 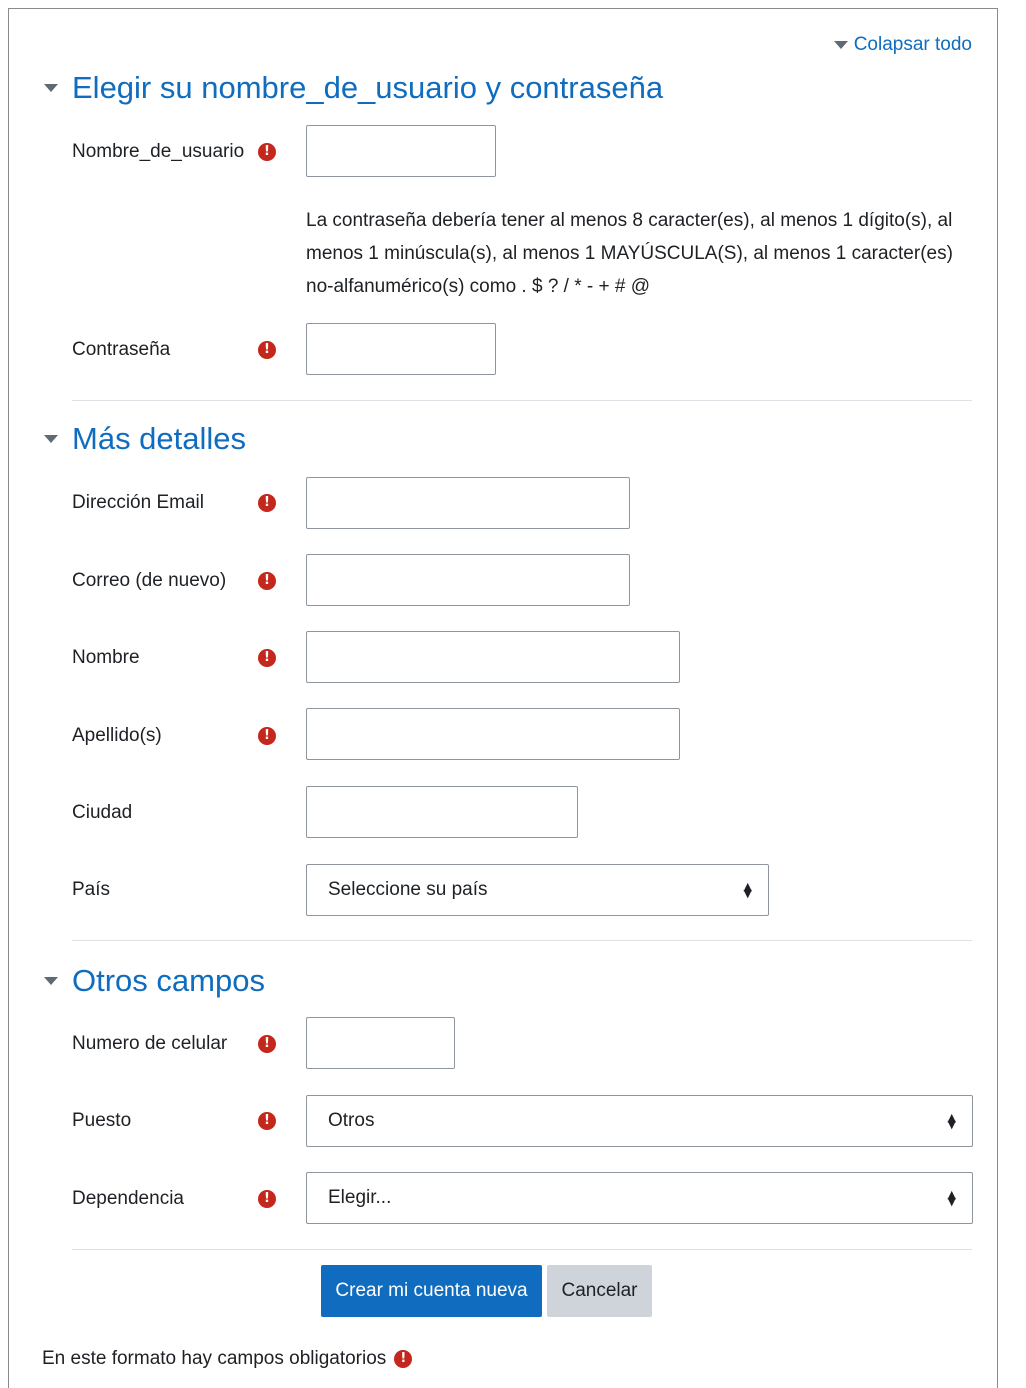 I want to click on position-select: Otros ▲ ▼, so click(x=639, y=1121).